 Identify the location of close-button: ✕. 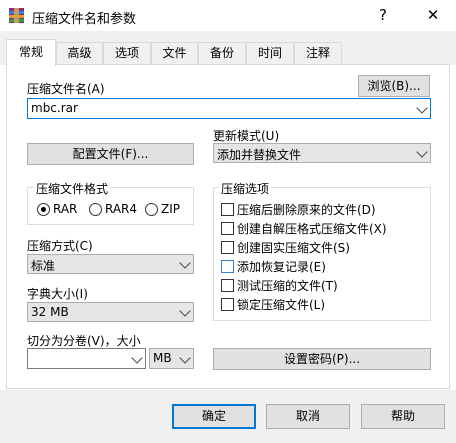
(433, 15).